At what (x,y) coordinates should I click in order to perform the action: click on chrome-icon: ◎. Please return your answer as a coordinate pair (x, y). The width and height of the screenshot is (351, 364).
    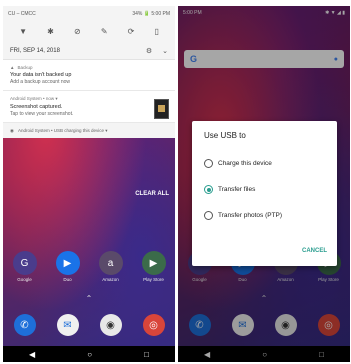
    Looking at the image, I should click on (153, 325).